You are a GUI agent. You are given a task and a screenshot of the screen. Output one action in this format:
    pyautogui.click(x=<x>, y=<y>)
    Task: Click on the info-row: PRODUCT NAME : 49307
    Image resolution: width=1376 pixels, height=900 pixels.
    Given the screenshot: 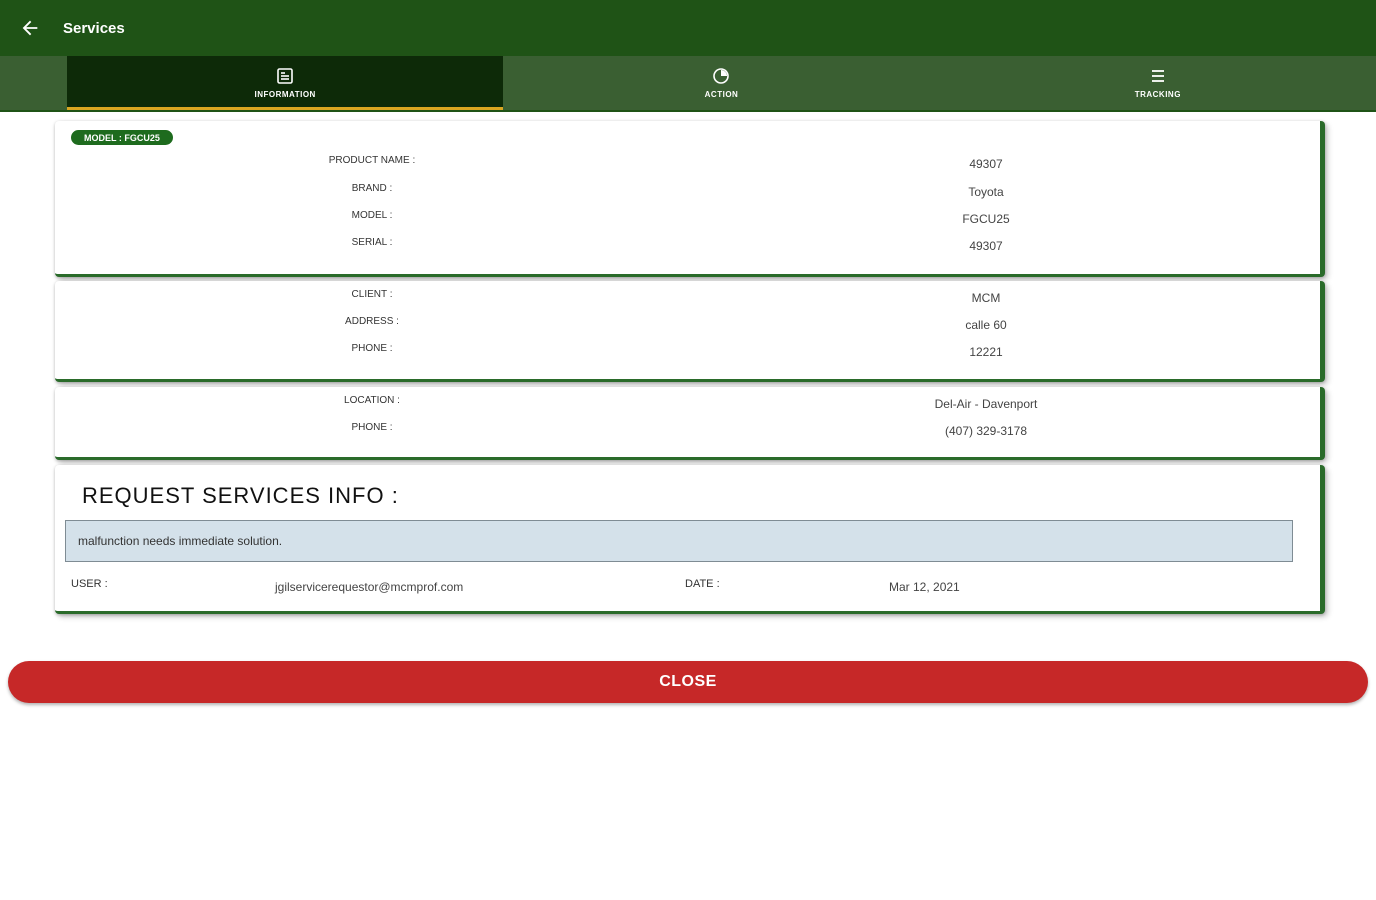 What is the action you would take?
    pyautogui.click(x=687, y=163)
    